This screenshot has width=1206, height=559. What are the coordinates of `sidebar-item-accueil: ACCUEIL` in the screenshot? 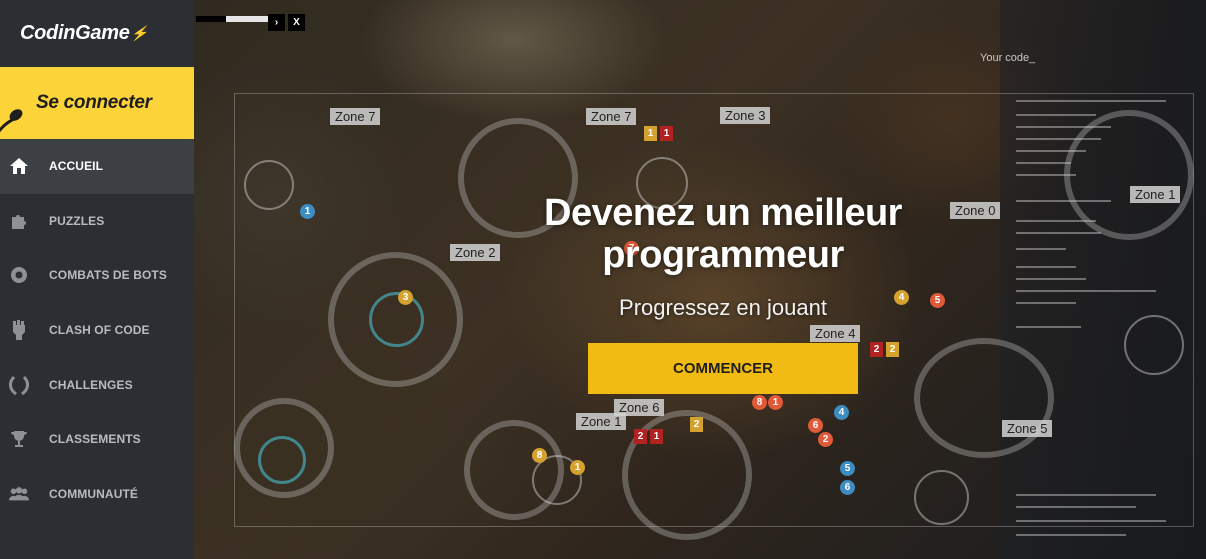 It's located at (97, 166).